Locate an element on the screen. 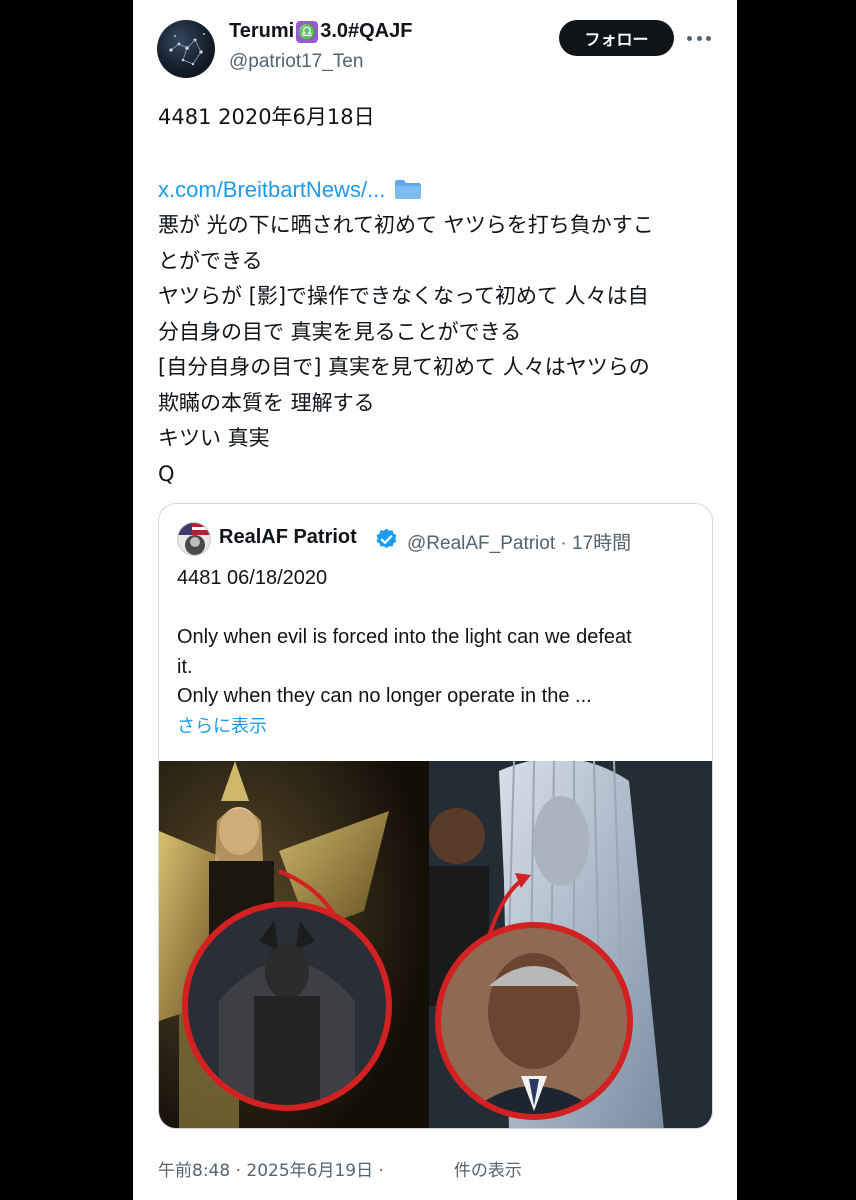 The image size is (856, 1200). display-name-suffix: 3.0#QAJF is located at coordinates (366, 31).